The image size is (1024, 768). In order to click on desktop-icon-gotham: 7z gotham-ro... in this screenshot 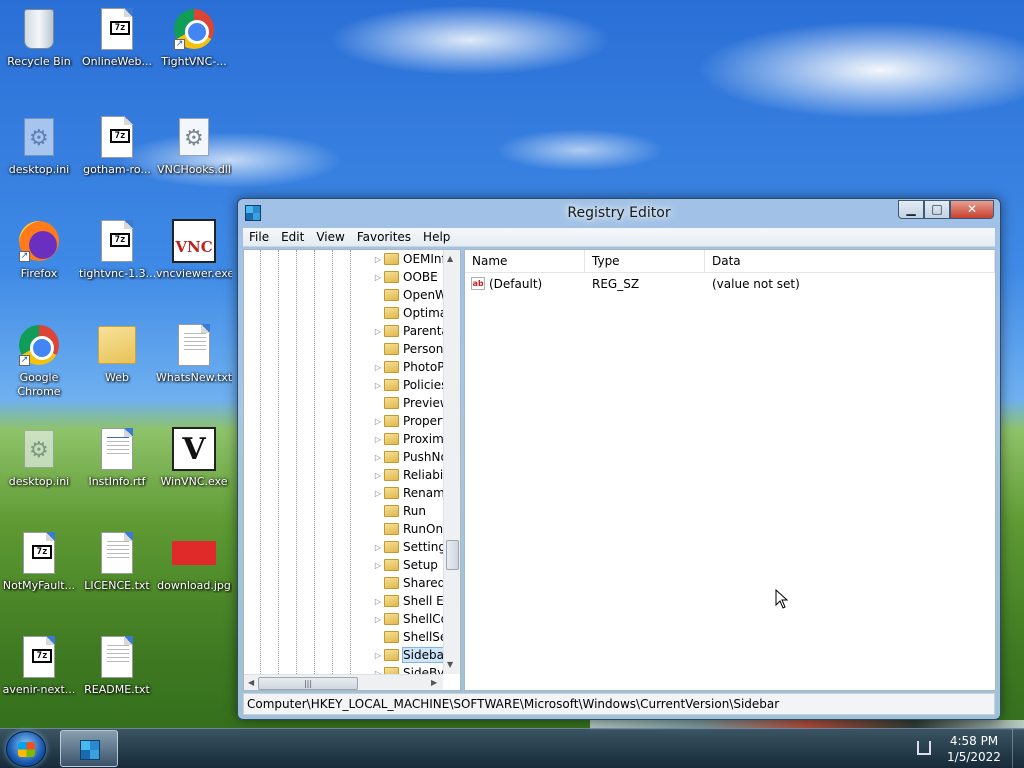, I will do `click(117, 145)`.